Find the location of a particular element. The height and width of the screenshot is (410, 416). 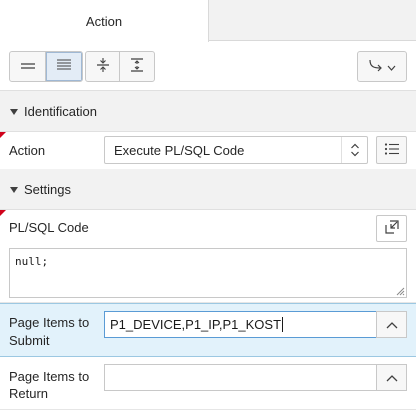

items-return-label-line1: Page Items to is located at coordinates (49, 376).